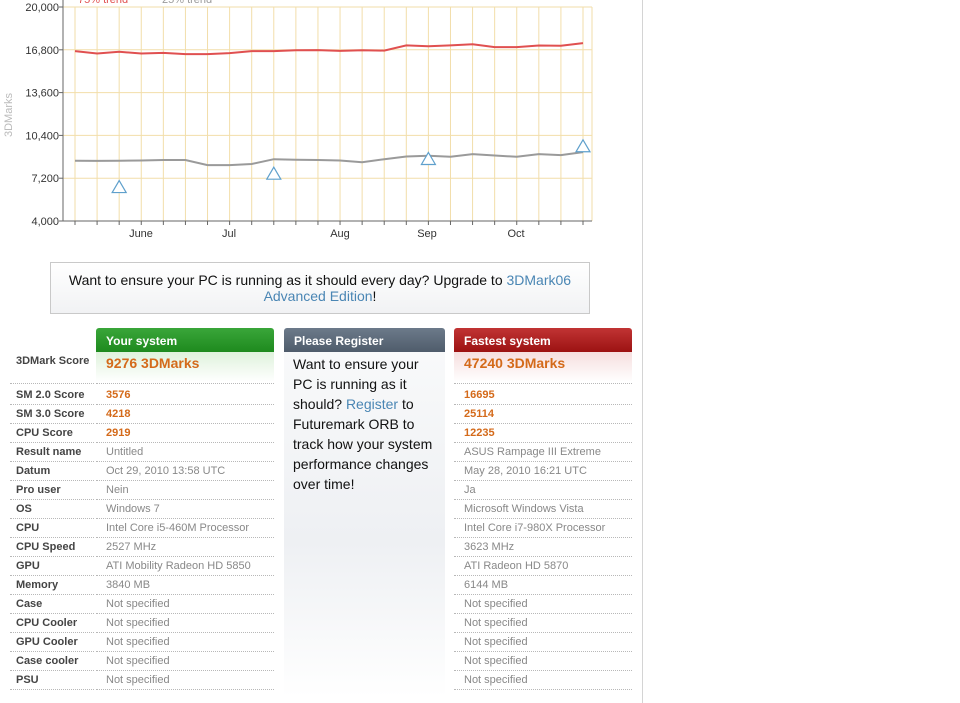  What do you see at coordinates (42, 8) in the screenshot?
I see `y-tick-label: 20,000` at bounding box center [42, 8].